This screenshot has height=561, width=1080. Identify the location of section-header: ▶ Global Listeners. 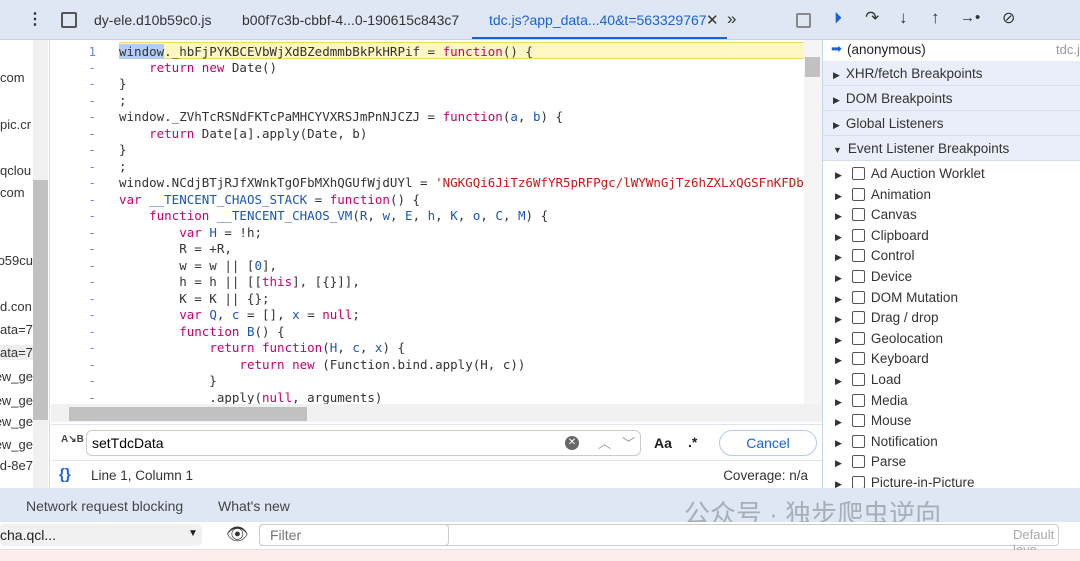
(951, 123).